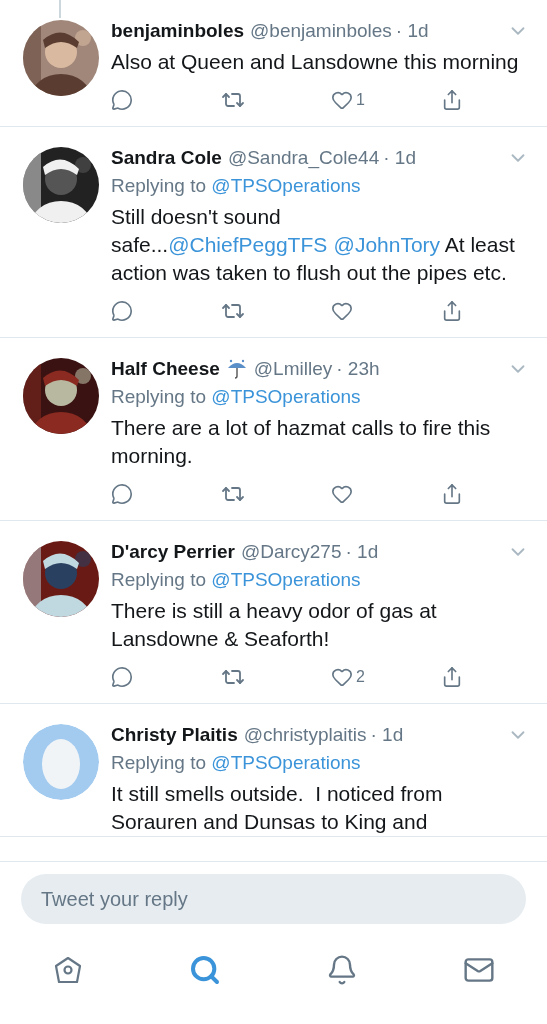 This screenshot has width=547, height=1024. Describe the element at coordinates (358, 369) in the screenshot. I see `tweet-time: · 23h` at that location.